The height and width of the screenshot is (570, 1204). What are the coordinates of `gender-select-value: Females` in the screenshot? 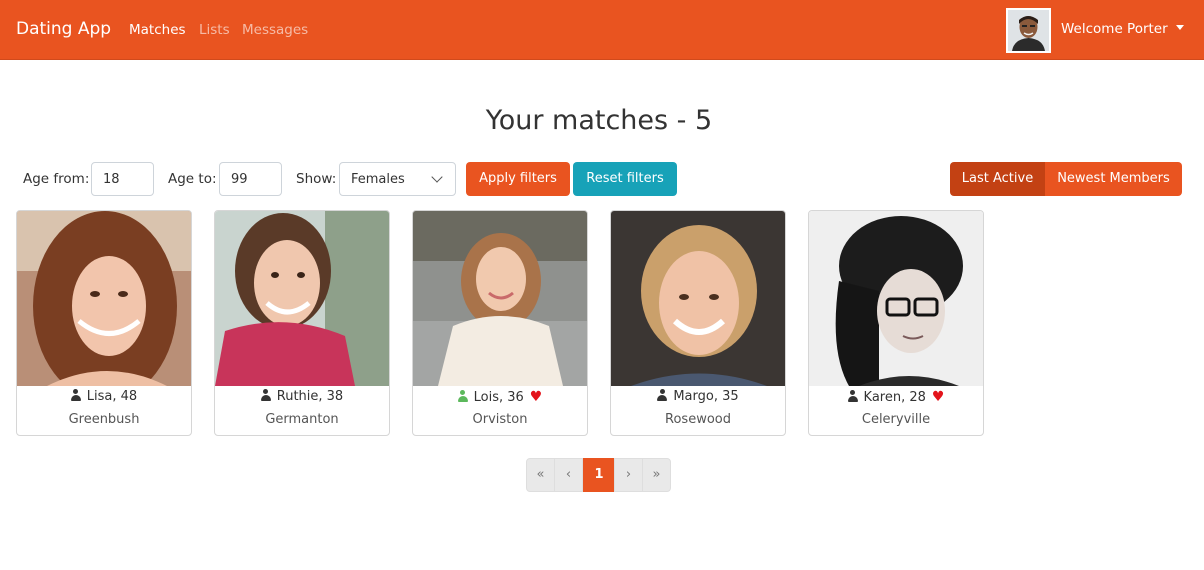 It's located at (378, 179).